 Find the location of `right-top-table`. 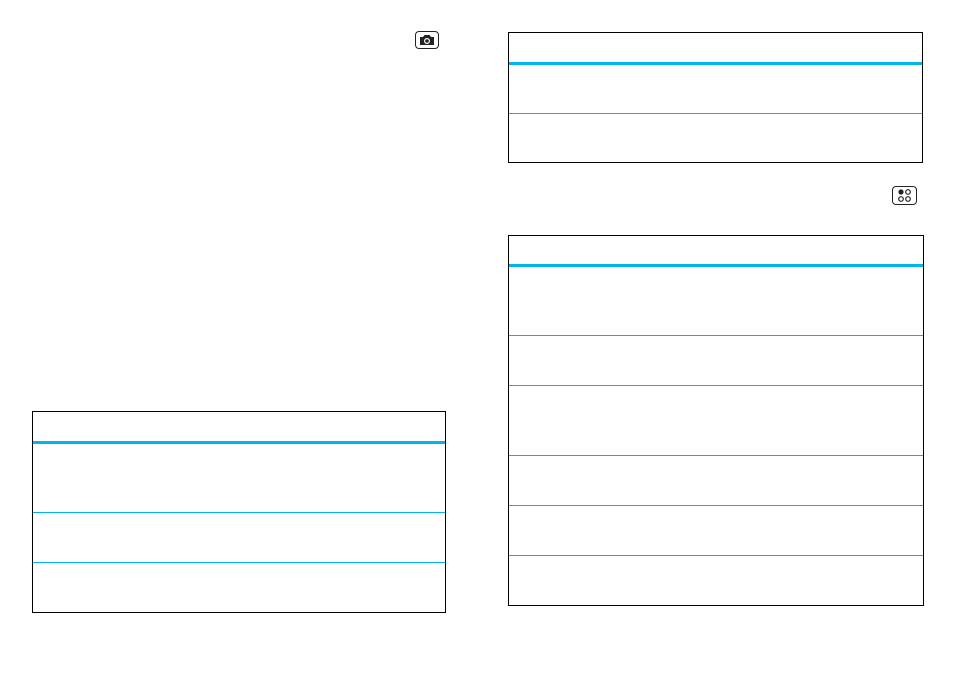

right-top-table is located at coordinates (715, 97).